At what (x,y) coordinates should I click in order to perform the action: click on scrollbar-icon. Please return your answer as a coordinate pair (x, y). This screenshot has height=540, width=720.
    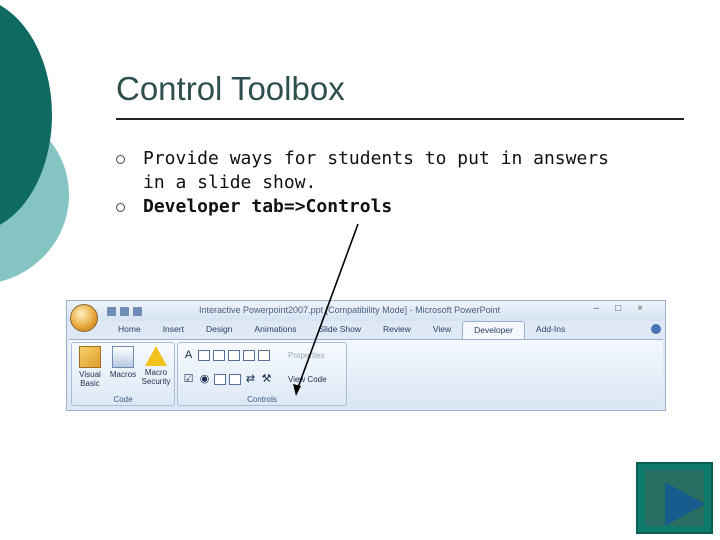
    Looking at the image, I should click on (249, 355).